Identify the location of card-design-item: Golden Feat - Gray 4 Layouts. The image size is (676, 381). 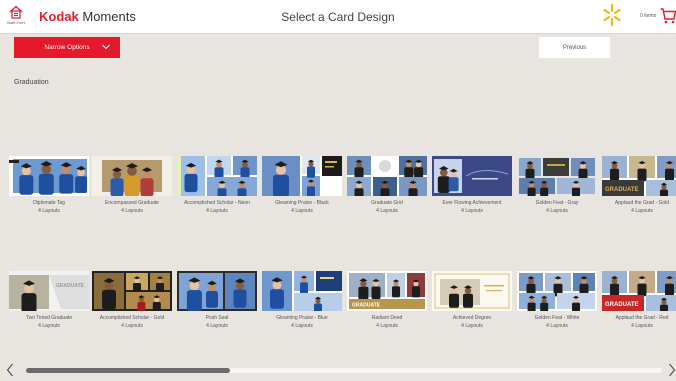
(557, 186).